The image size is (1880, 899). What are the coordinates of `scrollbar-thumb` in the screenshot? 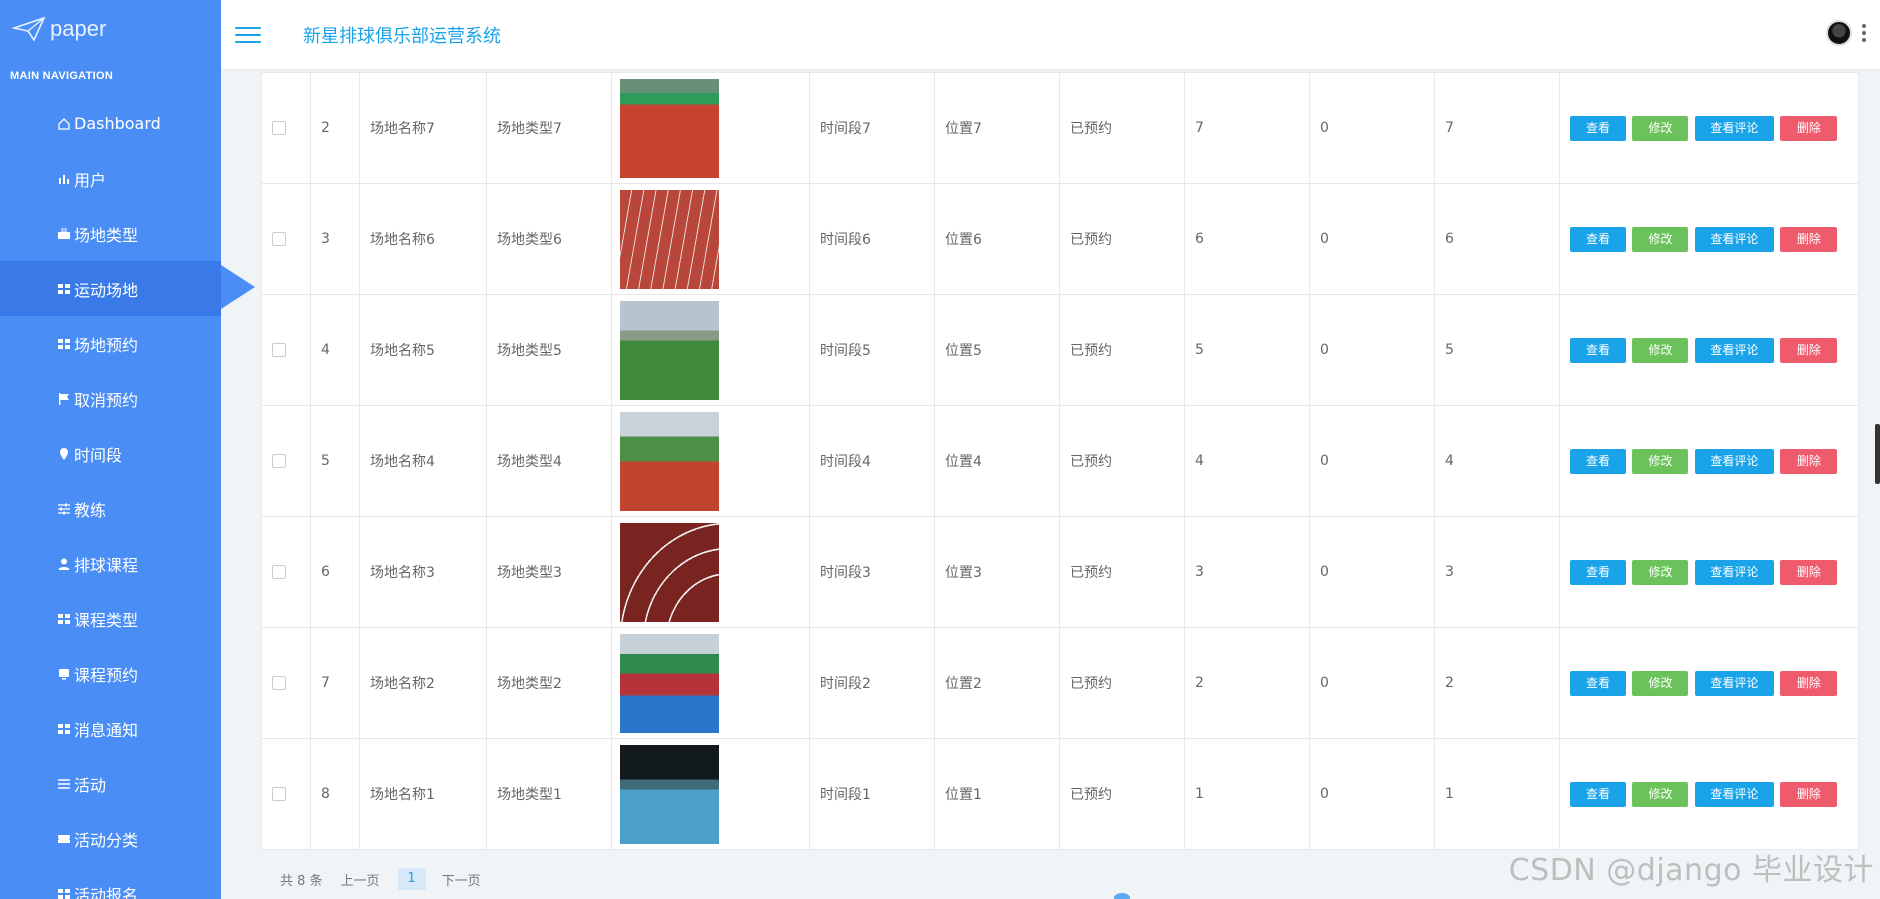 It's located at (1877, 454).